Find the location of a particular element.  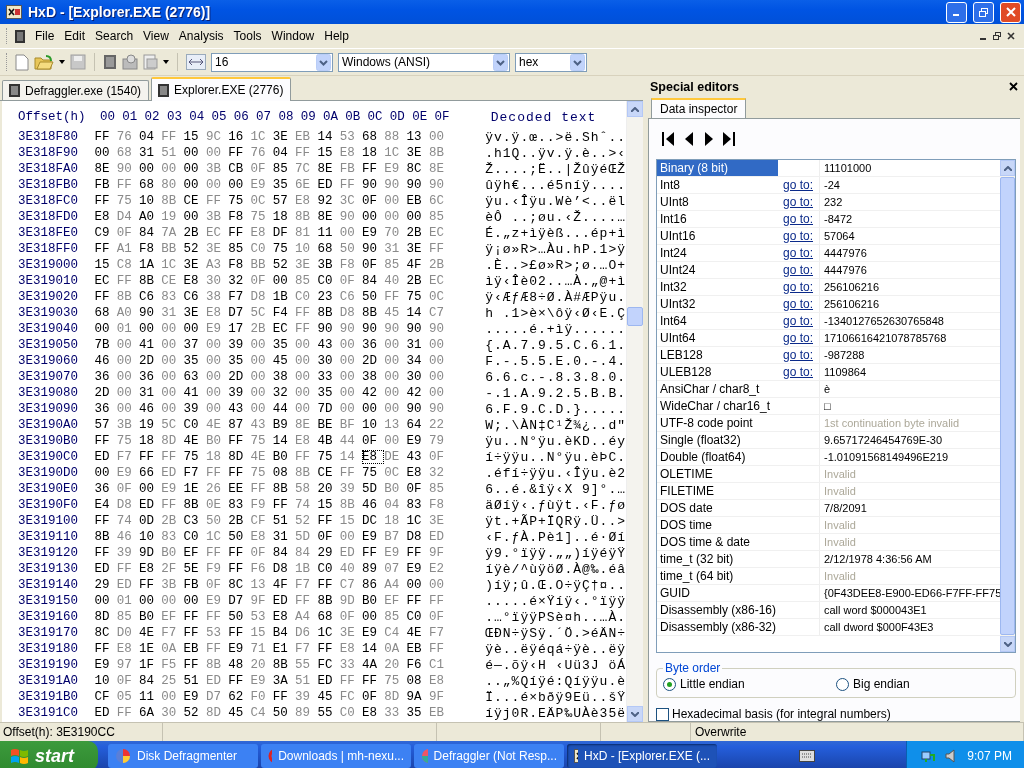

keyboard-icon is located at coordinates (807, 756).